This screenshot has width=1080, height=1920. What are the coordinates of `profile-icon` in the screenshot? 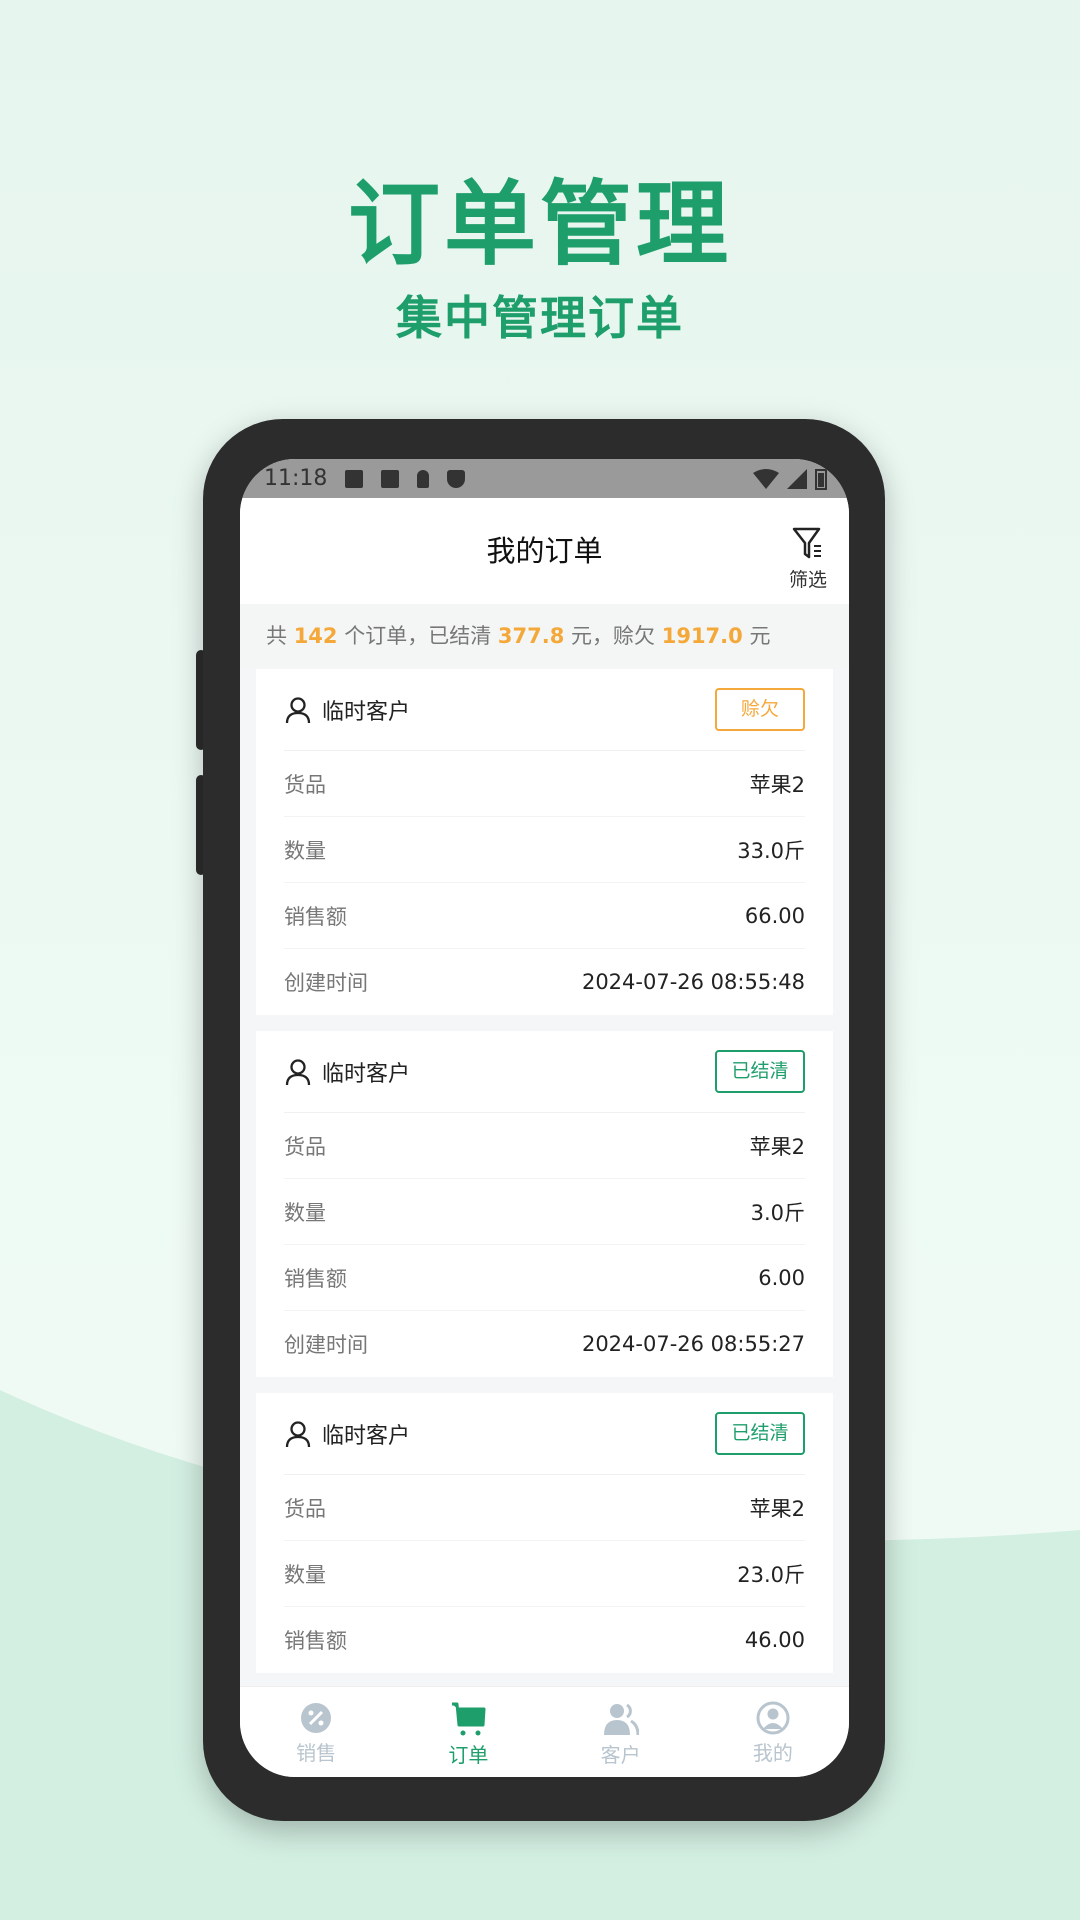 It's located at (773, 1718).